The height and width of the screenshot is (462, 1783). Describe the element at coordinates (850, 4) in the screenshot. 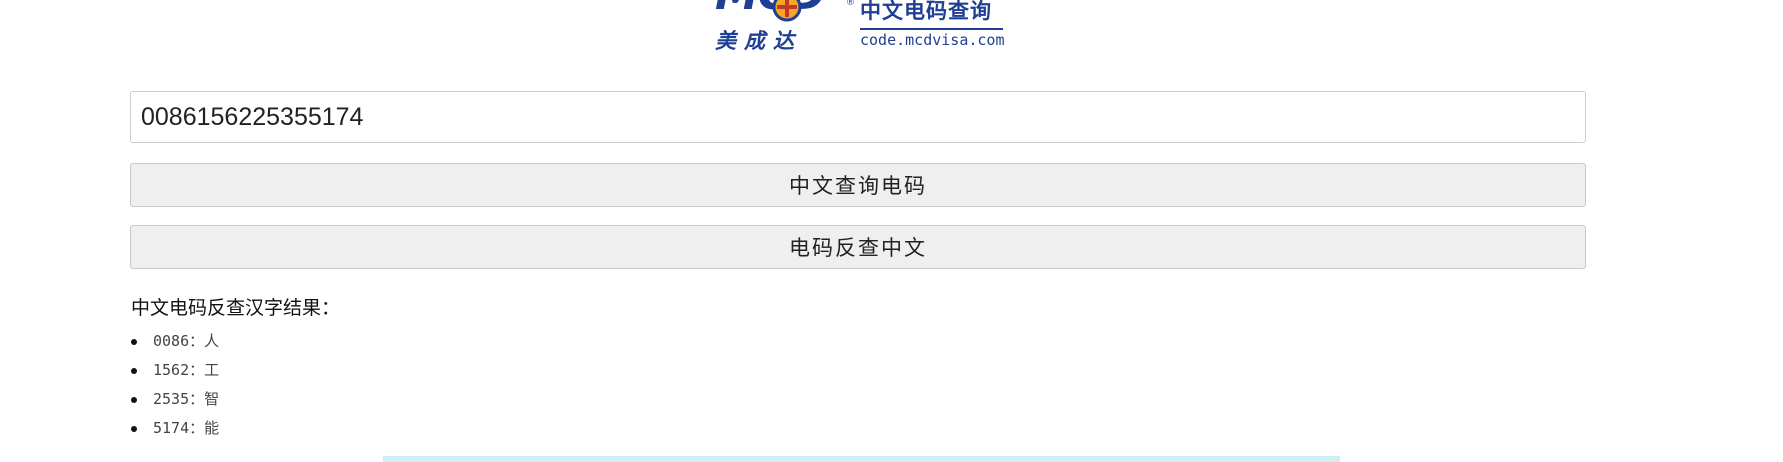

I see `registered-mark: ®` at that location.